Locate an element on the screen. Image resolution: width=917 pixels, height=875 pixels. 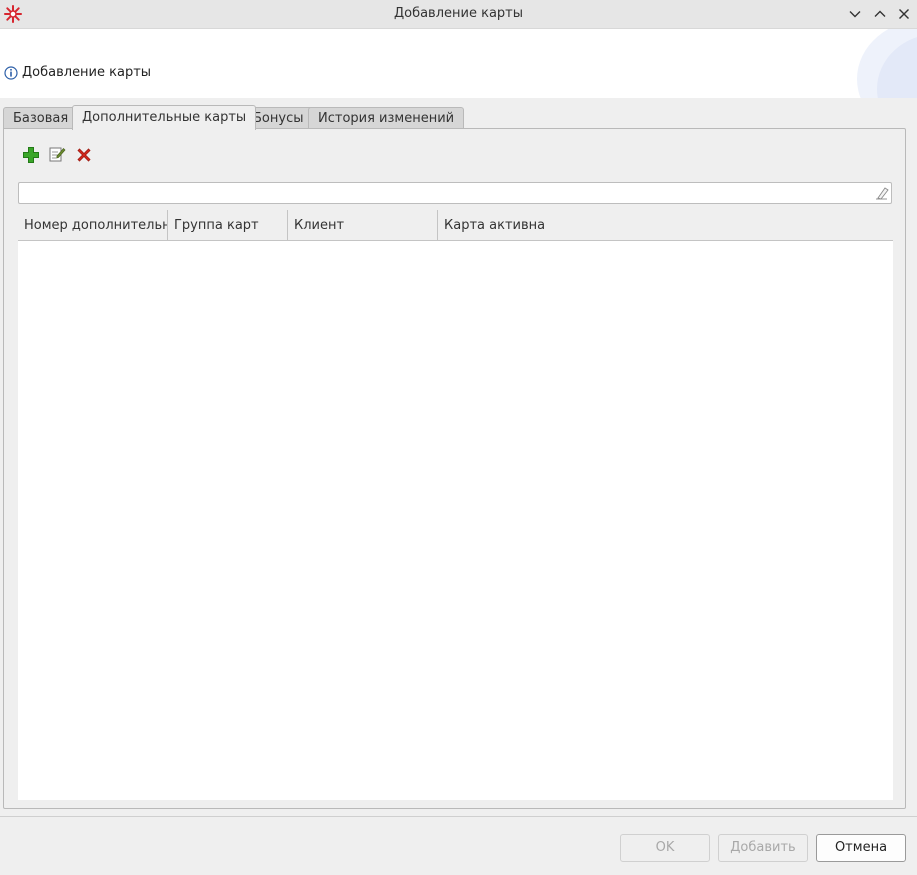
window-title: Добавление карты is located at coordinates (458, 13).